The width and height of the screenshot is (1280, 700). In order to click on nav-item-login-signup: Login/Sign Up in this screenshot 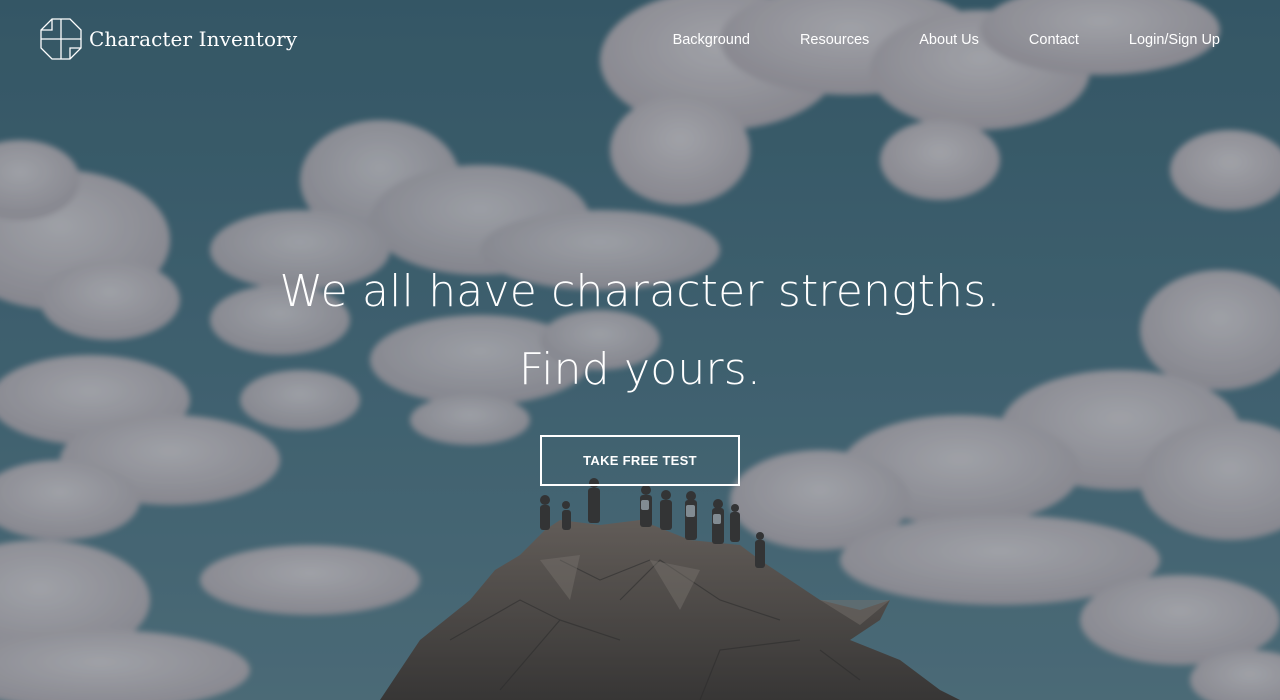, I will do `click(1174, 40)`.